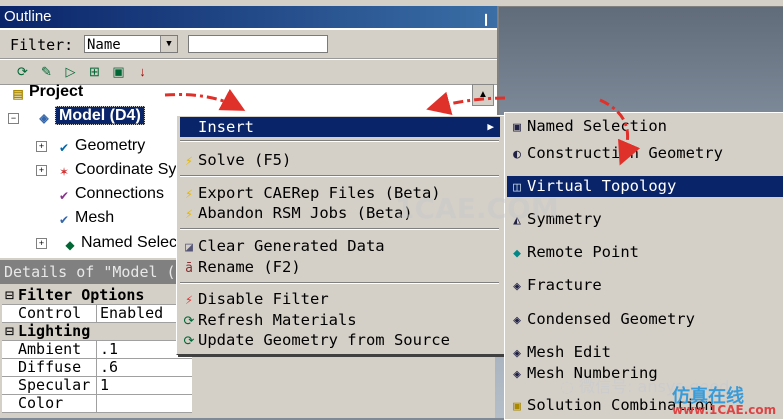 The image size is (783, 420). I want to click on wechat-icon: ◌, so click(567, 386).